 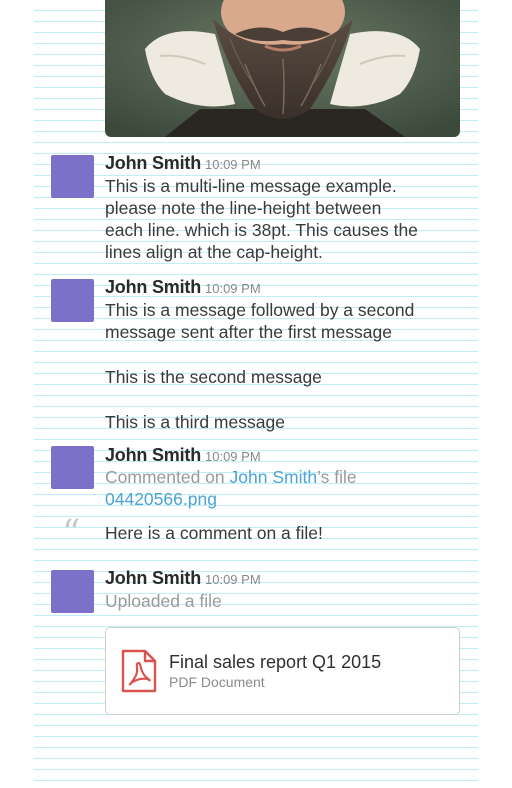 What do you see at coordinates (195, 422) in the screenshot?
I see `followup-message: This is a third message` at bounding box center [195, 422].